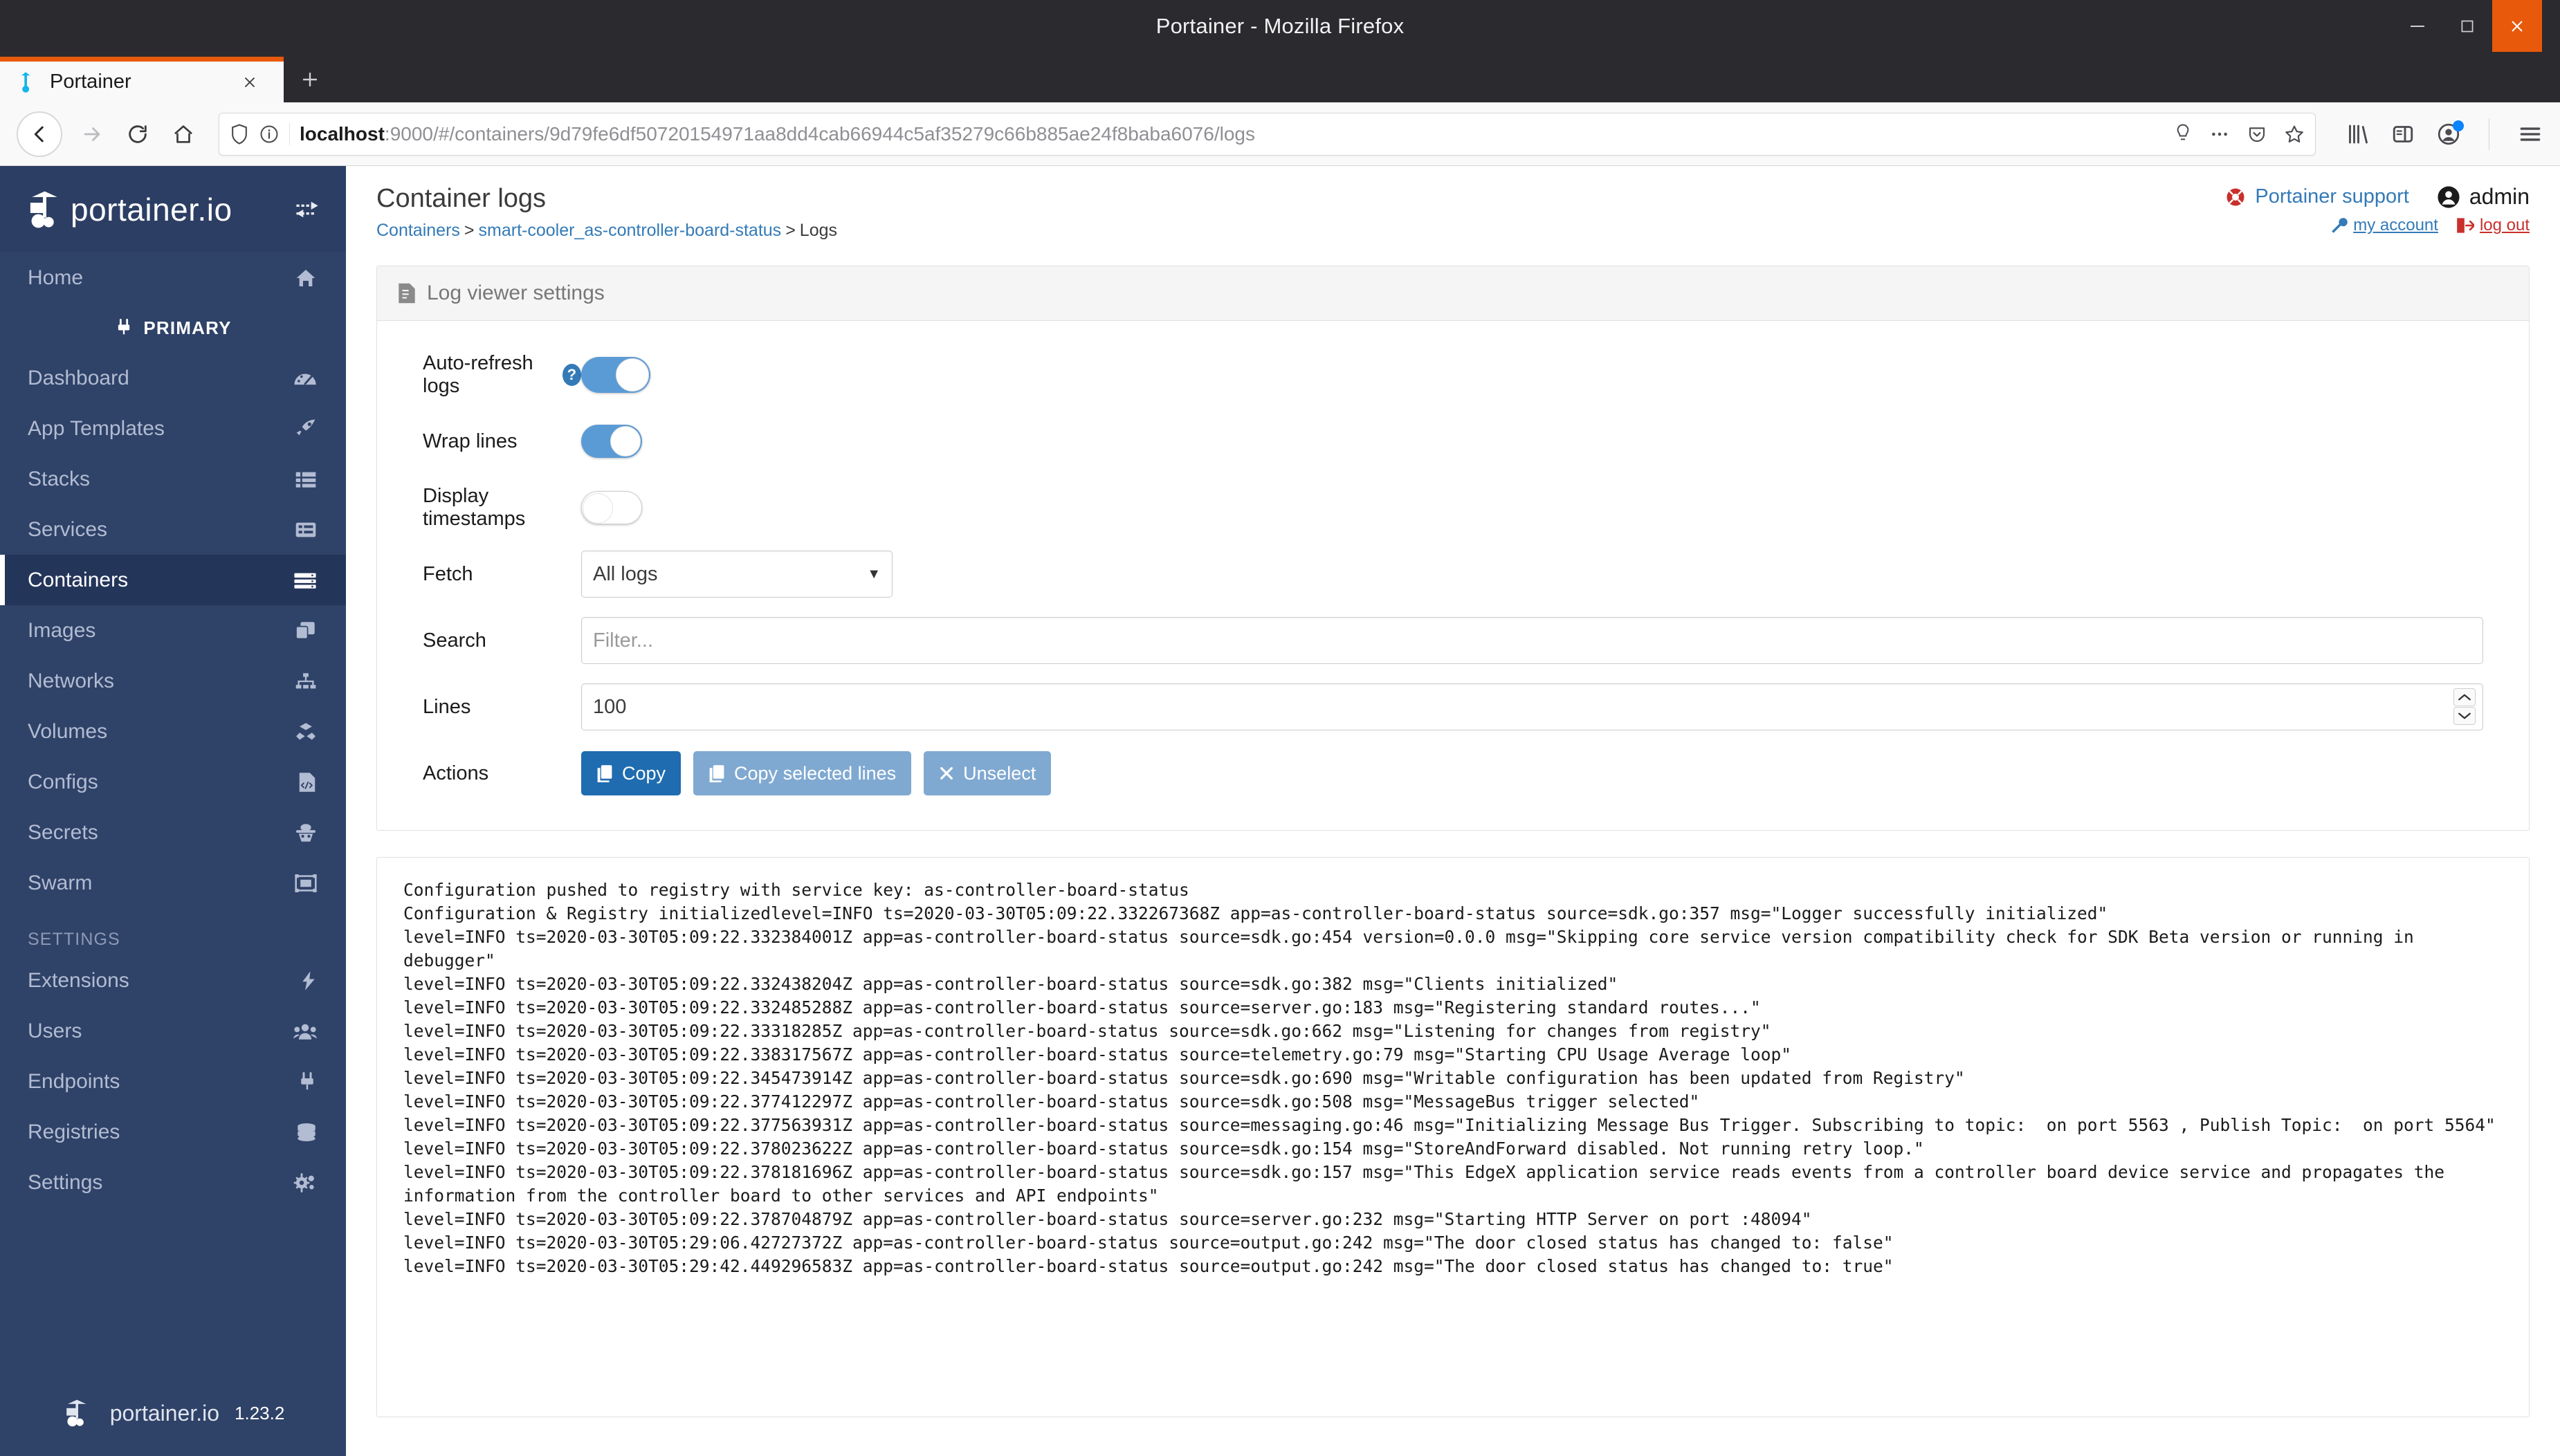 This screenshot has width=2560, height=1456. I want to click on copy-button-label: Copy, so click(644, 773).